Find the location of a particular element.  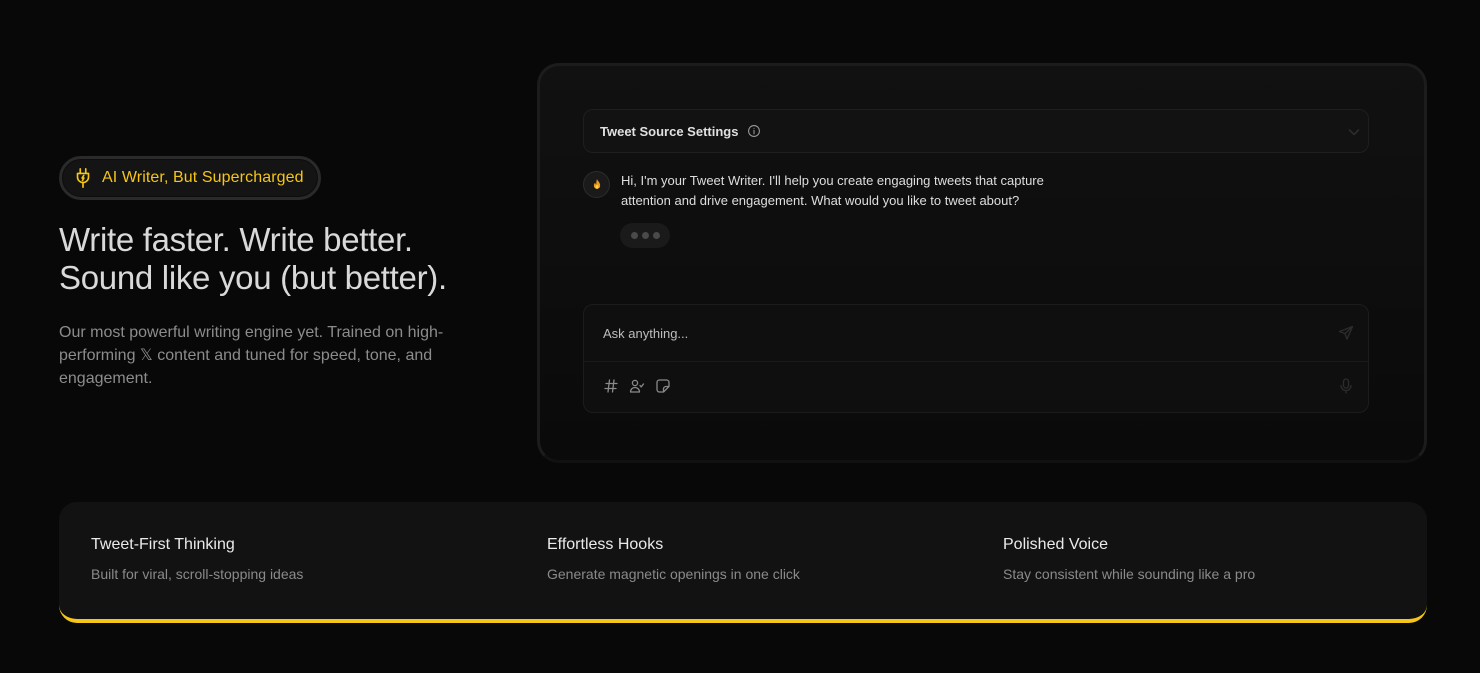

bot-avatar is located at coordinates (596, 184).